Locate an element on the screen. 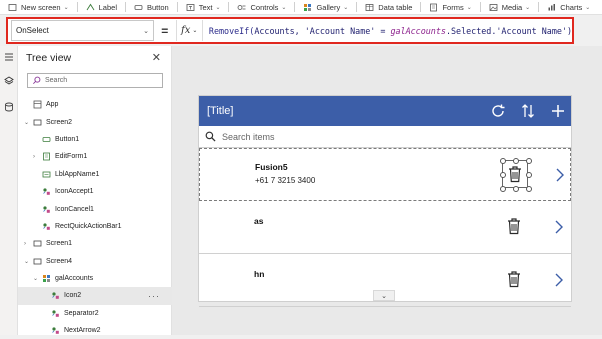  tree-node-label: IconCancel1 is located at coordinates (74, 209).